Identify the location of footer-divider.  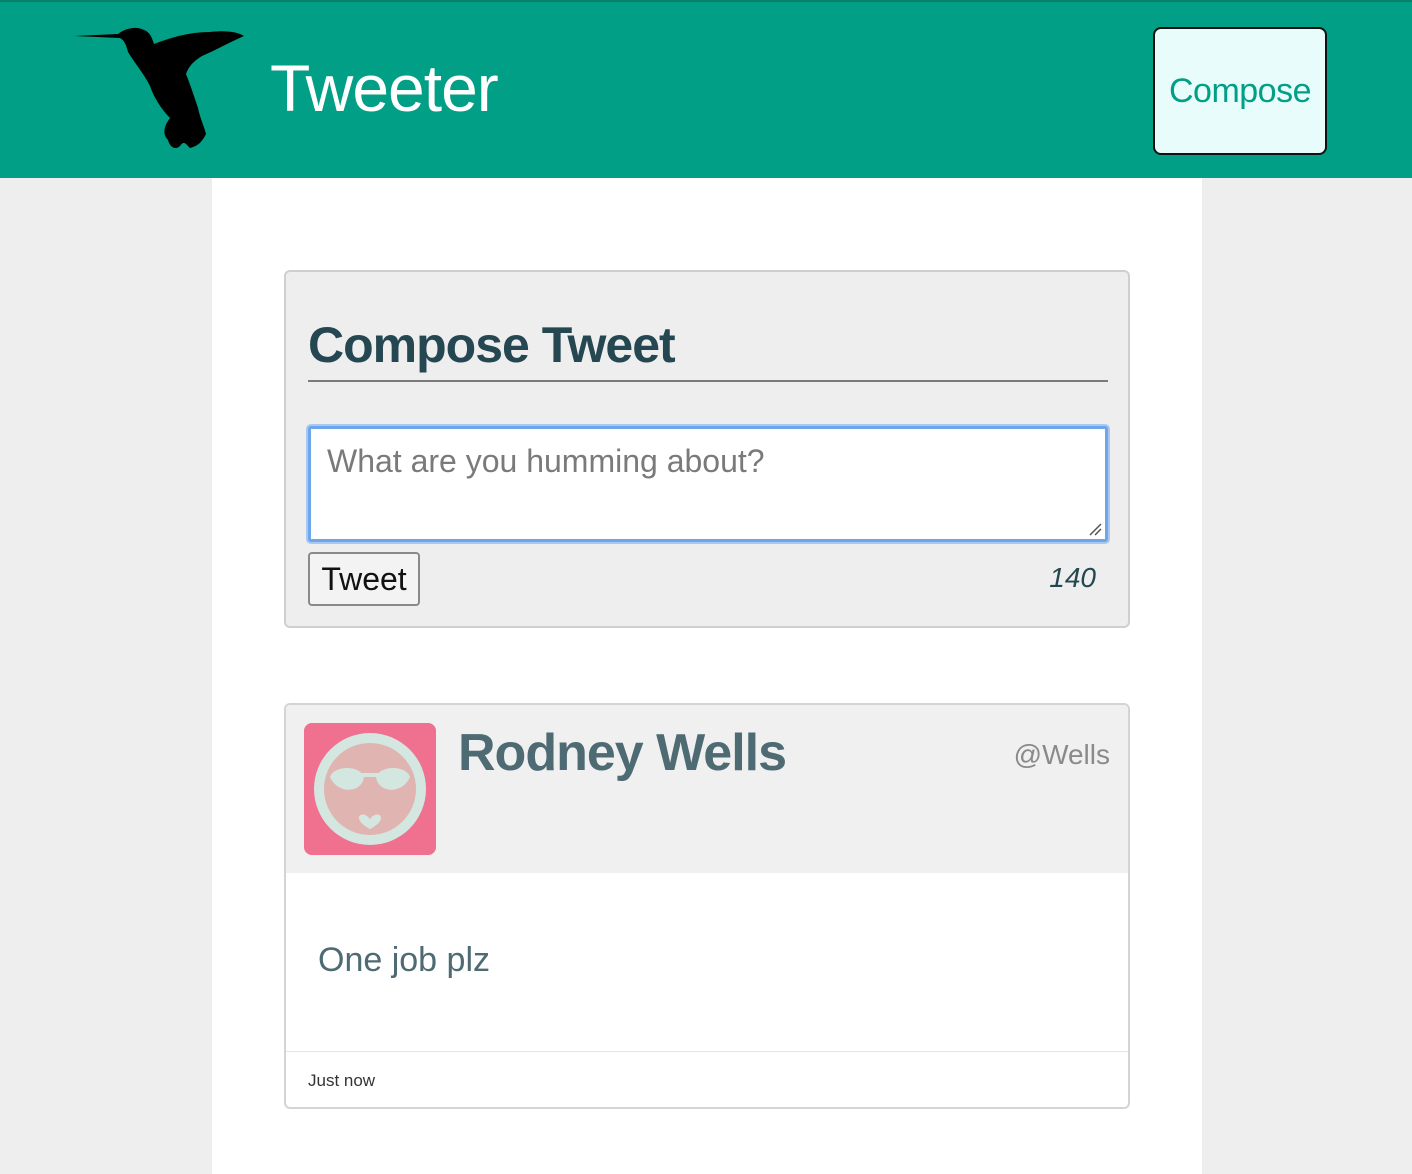
(707, 1051).